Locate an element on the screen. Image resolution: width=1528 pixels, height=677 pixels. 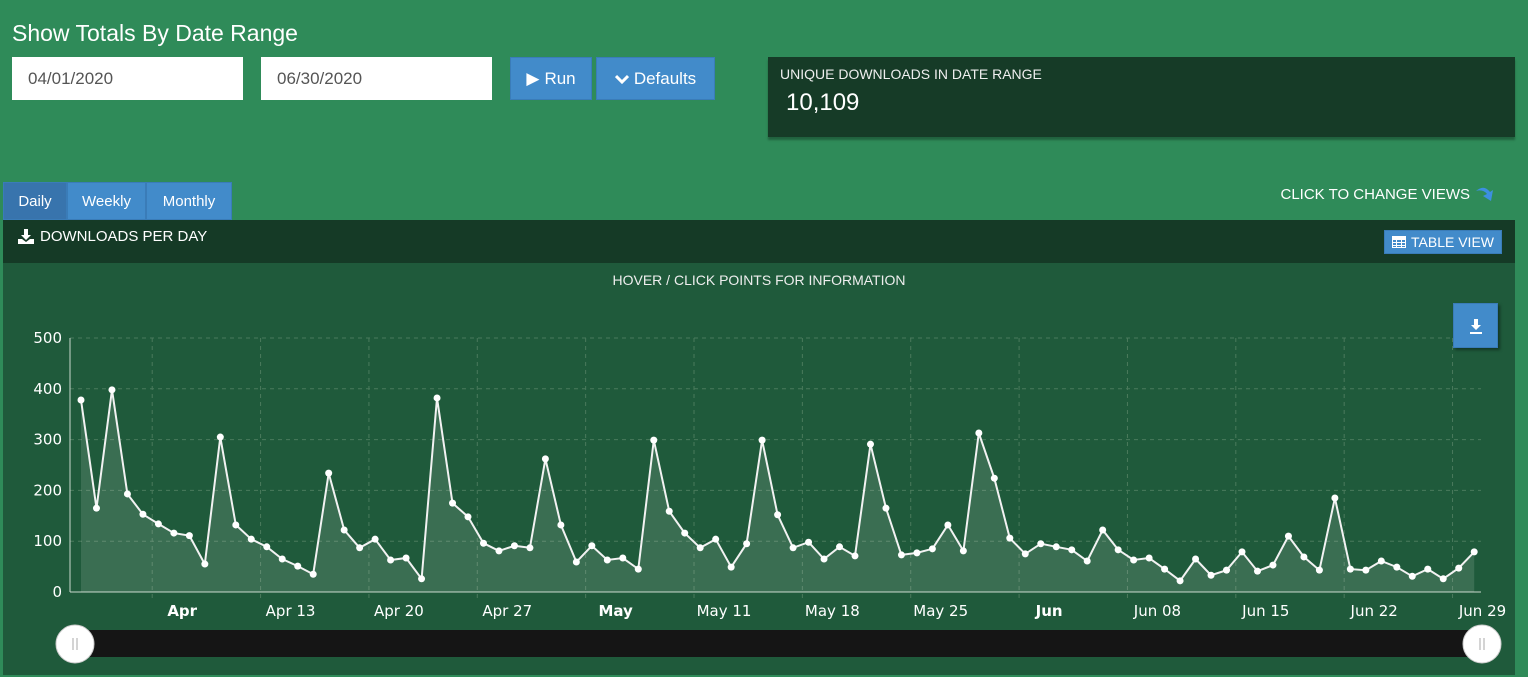
run-button: ▶ Run is located at coordinates (551, 78).